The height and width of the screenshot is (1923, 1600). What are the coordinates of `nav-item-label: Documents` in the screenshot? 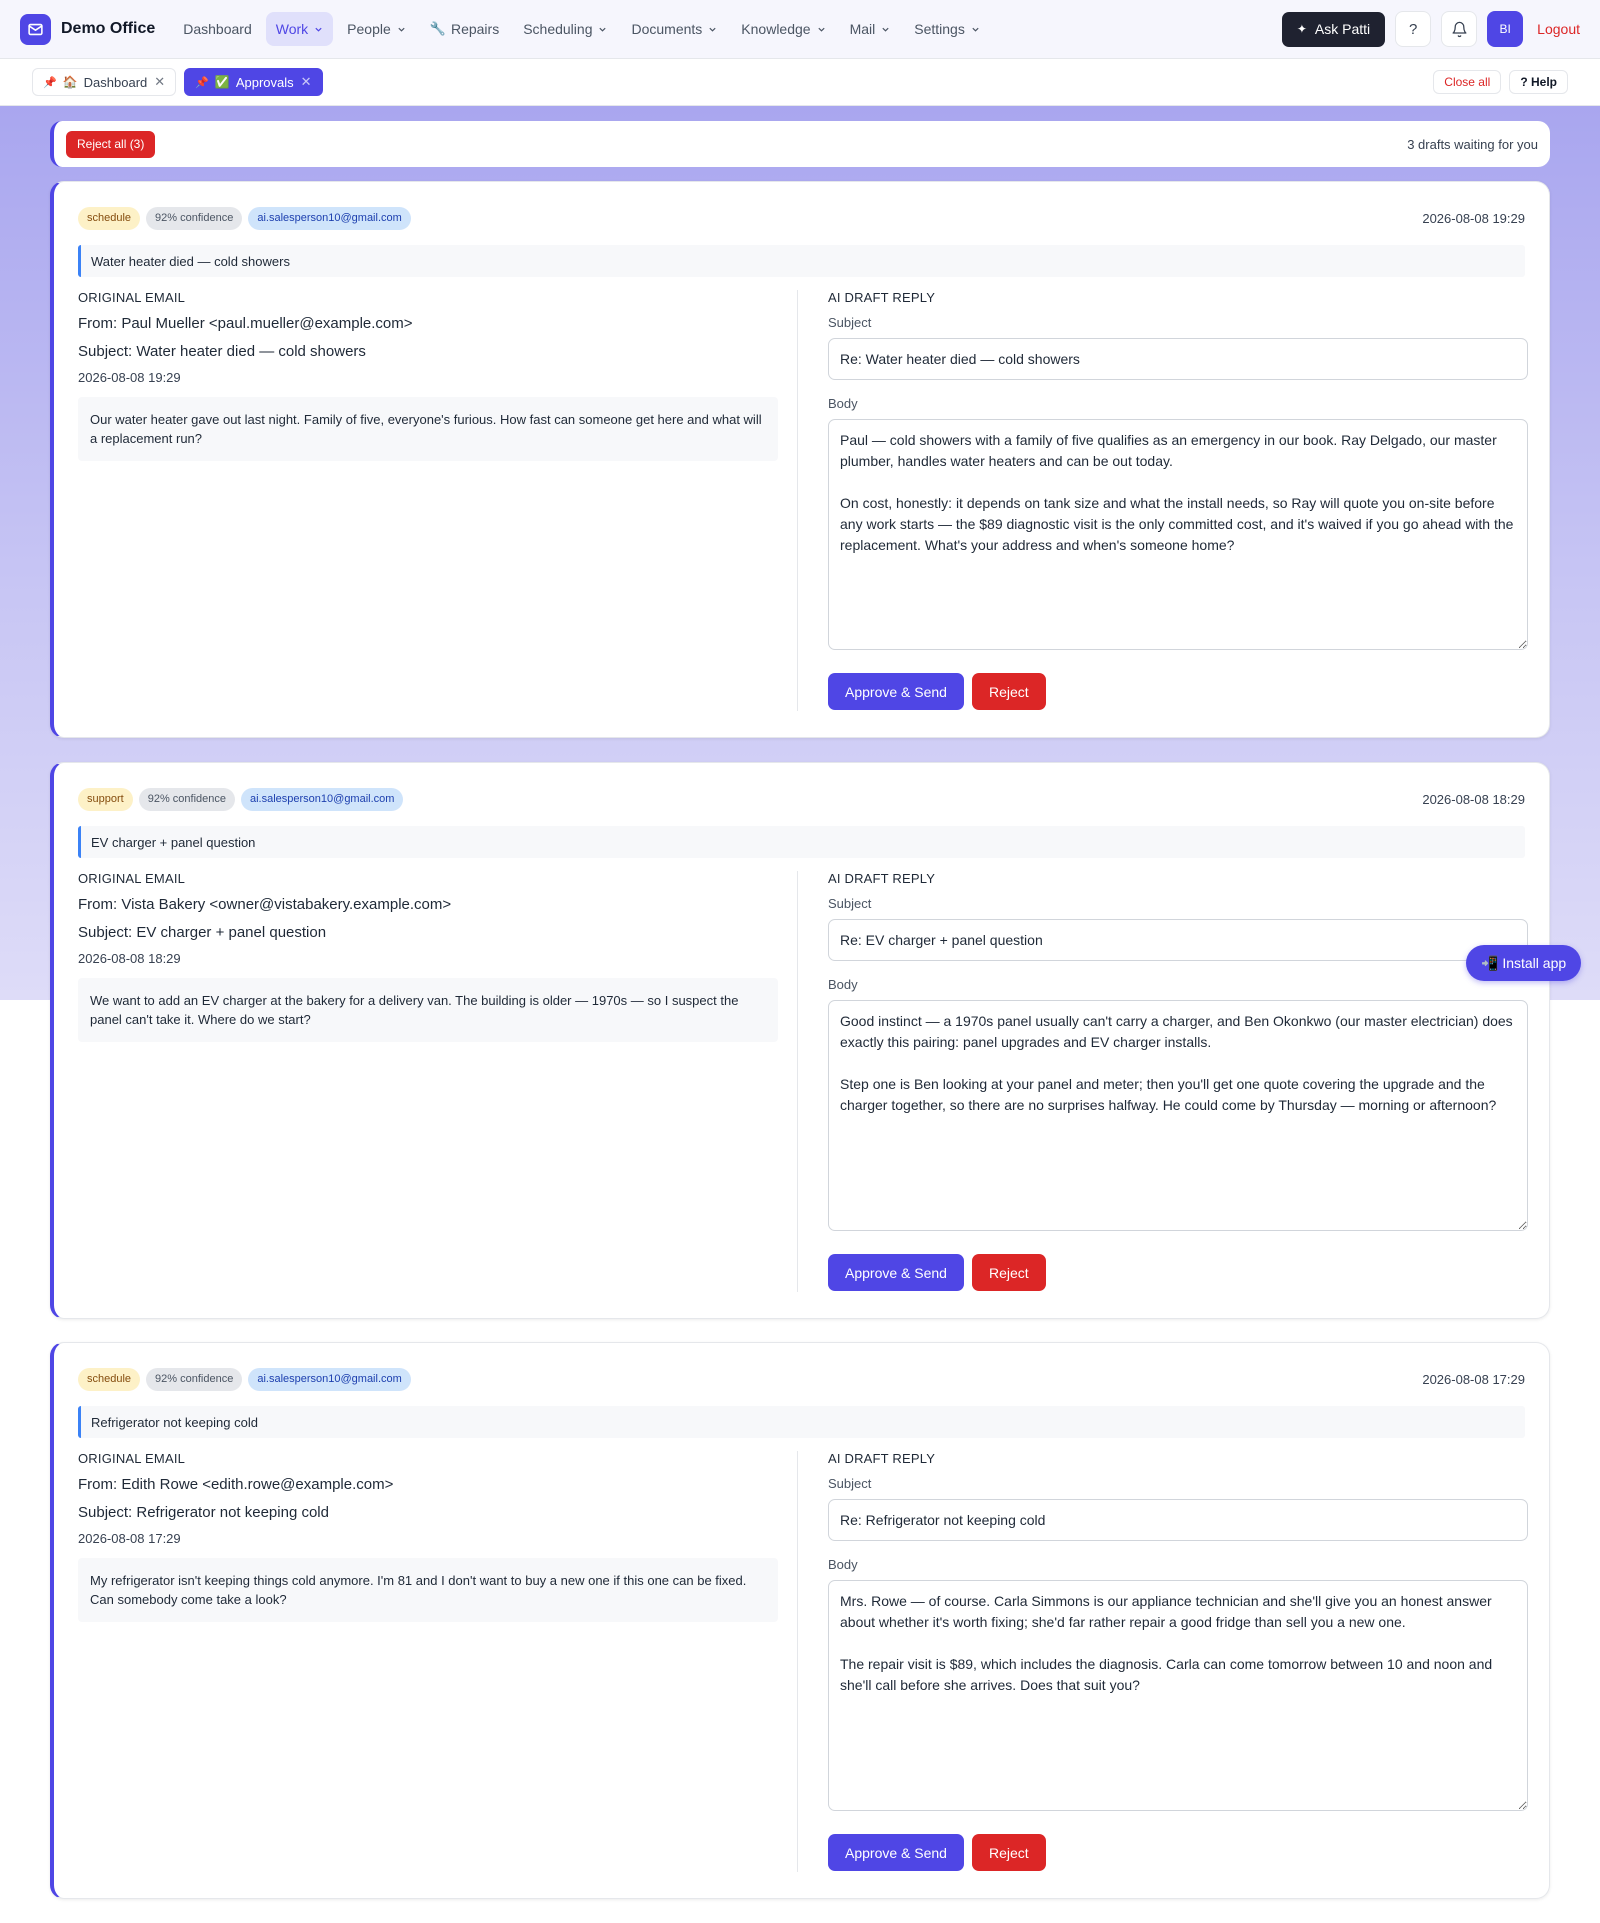 It's located at (667, 29).